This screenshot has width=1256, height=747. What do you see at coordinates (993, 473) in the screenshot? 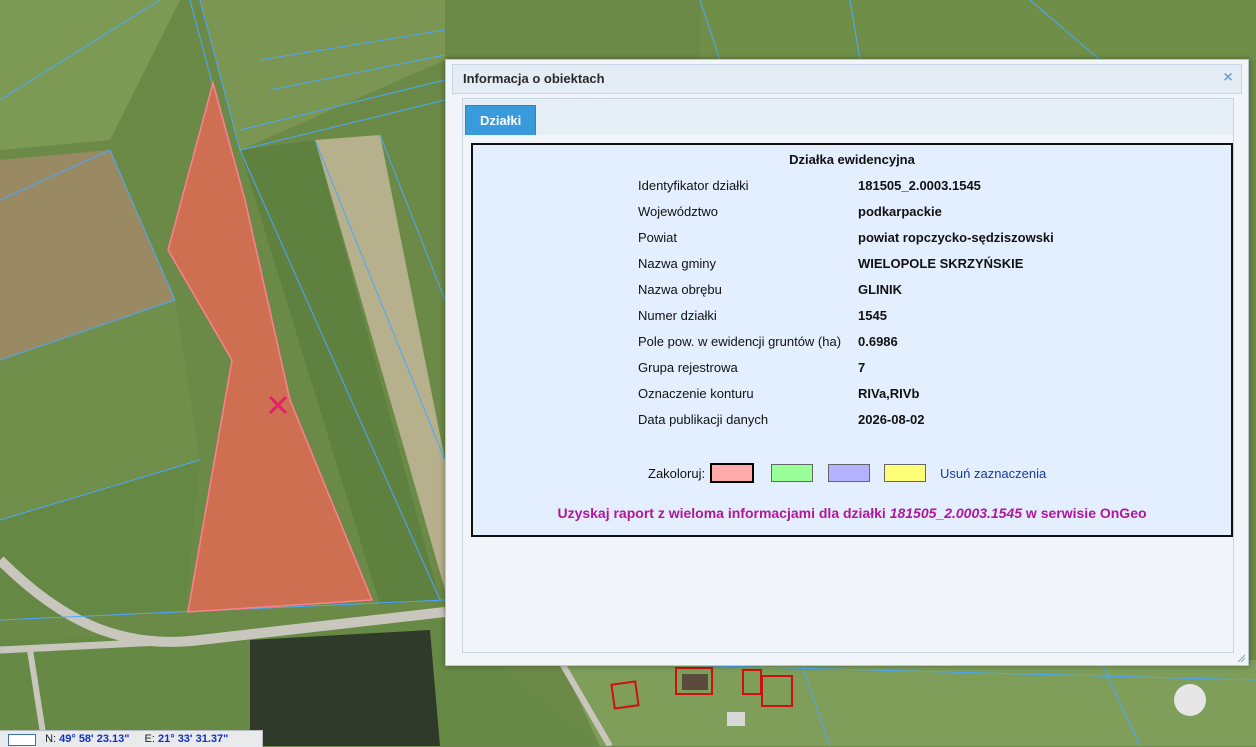
I see `clear-selection-link: Usuń zaznaczenia` at bounding box center [993, 473].